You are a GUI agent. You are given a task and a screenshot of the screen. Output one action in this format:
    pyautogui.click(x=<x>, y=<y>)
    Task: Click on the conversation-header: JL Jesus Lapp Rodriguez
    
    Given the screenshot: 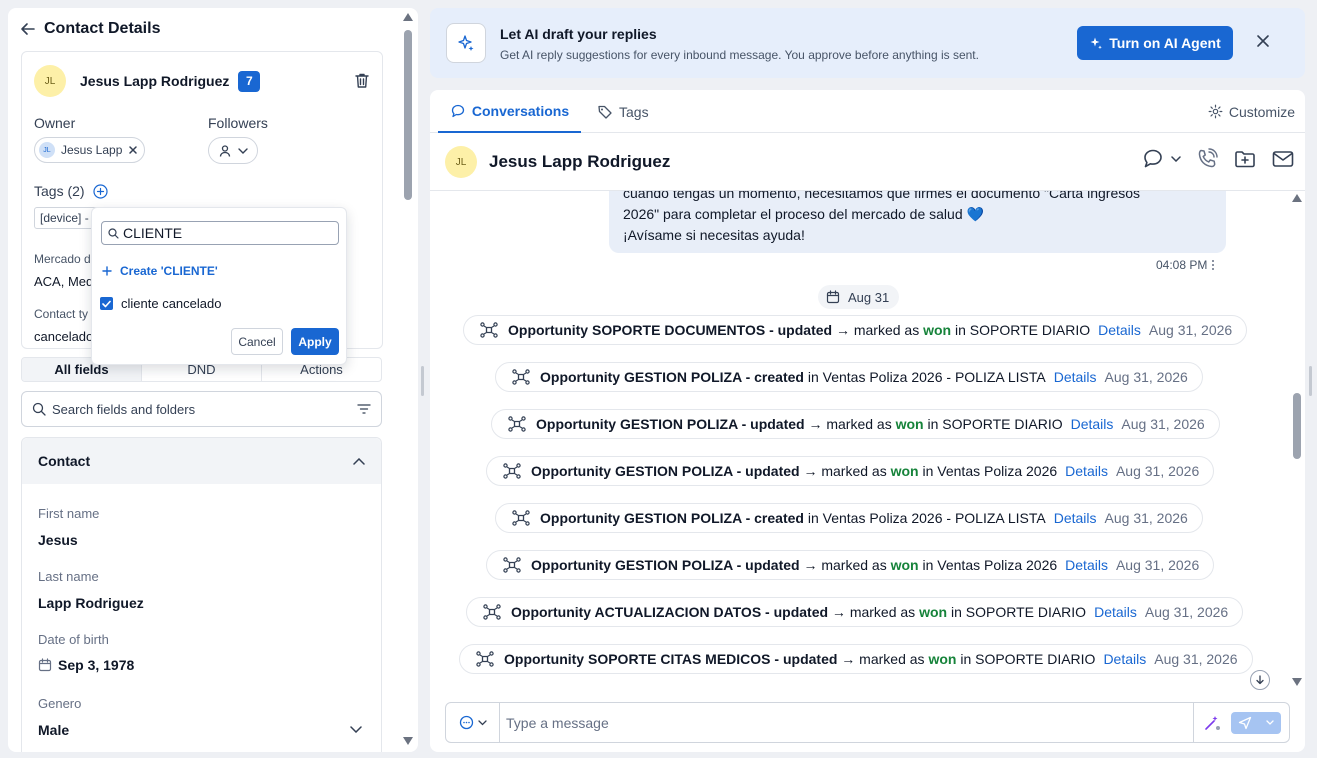 What is the action you would take?
    pyautogui.click(x=867, y=162)
    